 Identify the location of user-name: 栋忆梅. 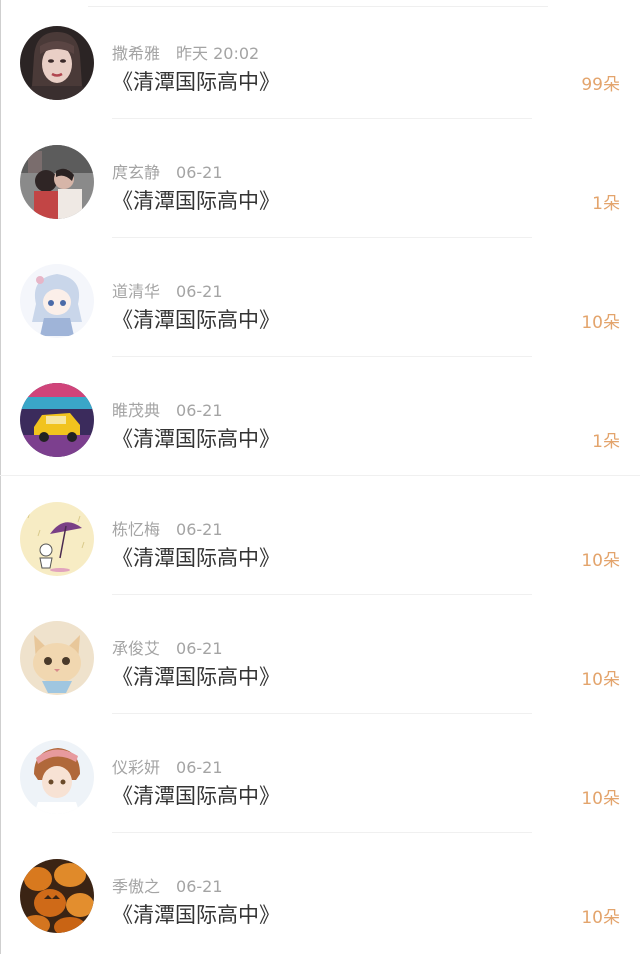
(136, 529).